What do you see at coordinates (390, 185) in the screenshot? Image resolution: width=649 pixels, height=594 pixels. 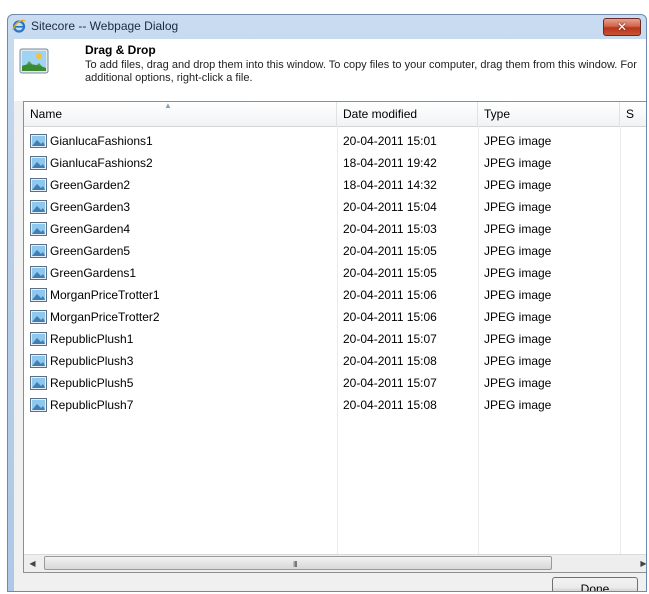 I see `file-date-modified: 18-04-2011 14:32` at bounding box center [390, 185].